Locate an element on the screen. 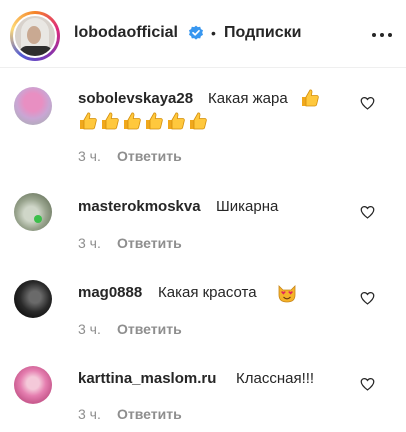  more-options-icon is located at coordinates (382, 35).